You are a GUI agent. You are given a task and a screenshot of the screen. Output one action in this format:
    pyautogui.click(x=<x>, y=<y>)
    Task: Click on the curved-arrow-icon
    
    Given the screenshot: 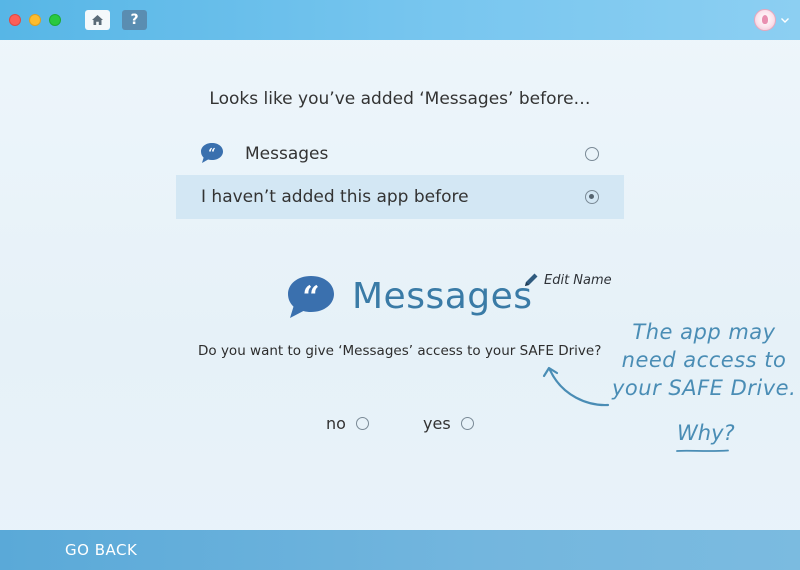 What is the action you would take?
    pyautogui.click(x=576, y=386)
    